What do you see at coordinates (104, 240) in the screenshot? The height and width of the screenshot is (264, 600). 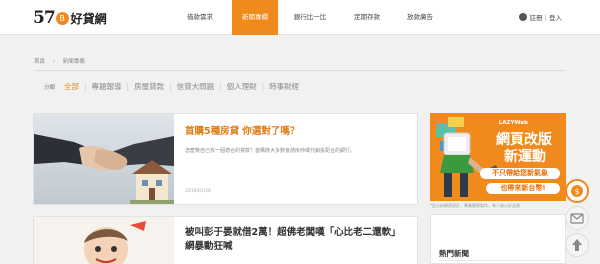 I see `cartoon-image` at bounding box center [104, 240].